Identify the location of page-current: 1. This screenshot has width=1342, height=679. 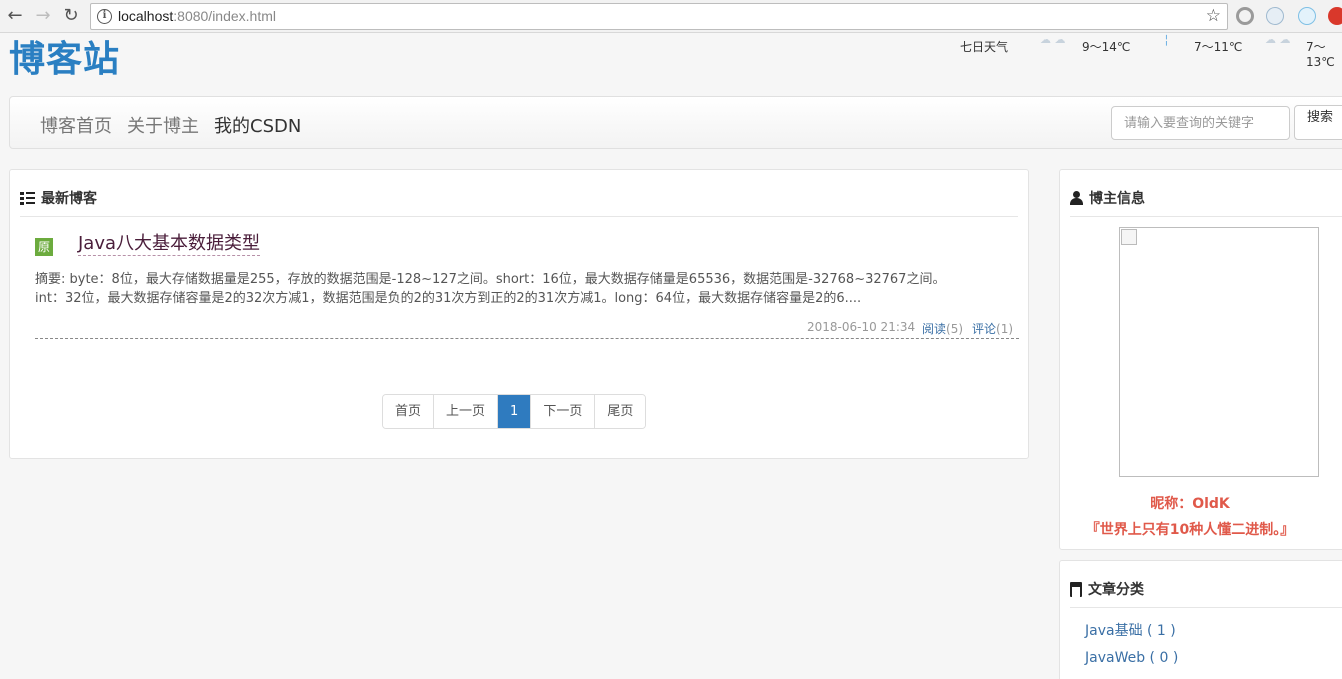
(515, 411).